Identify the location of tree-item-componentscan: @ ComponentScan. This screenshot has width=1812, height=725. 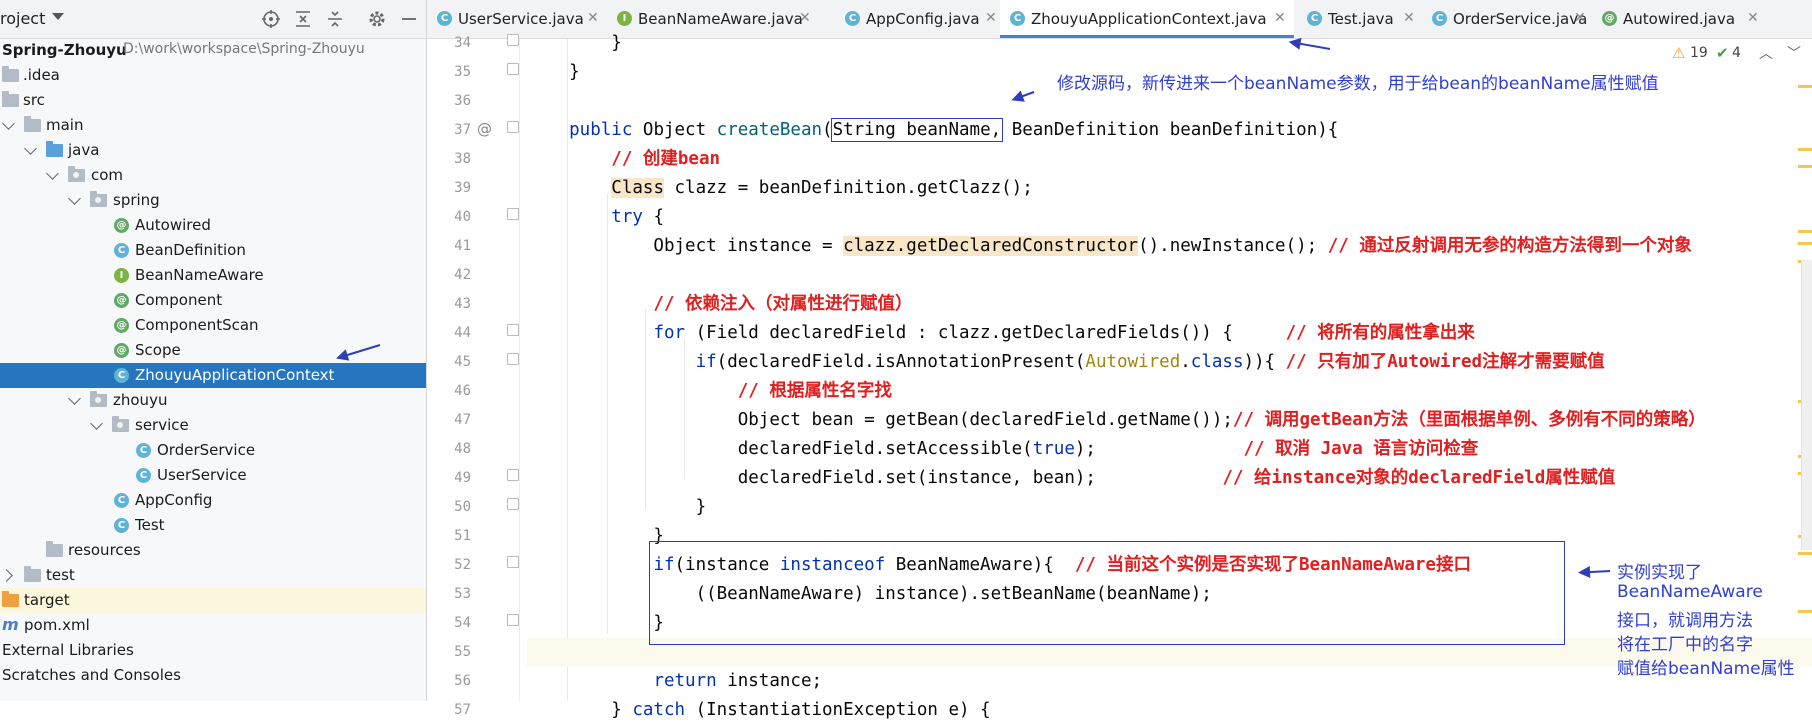
(213, 325).